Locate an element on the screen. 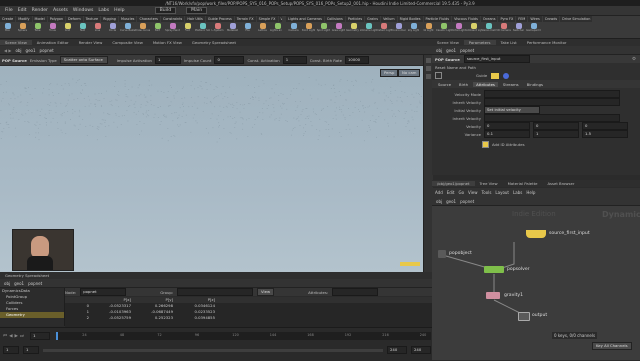 The image size is (640, 361). shelf-tab-9: Constraints is located at coordinates (172, 19).